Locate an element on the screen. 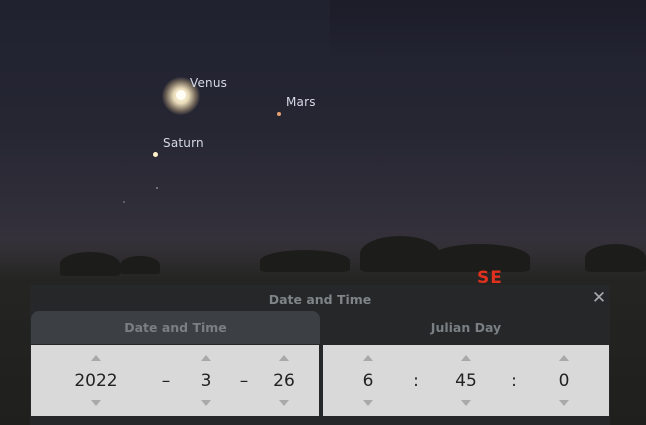 The image size is (646, 425). saturn-marker is located at coordinates (155, 154).